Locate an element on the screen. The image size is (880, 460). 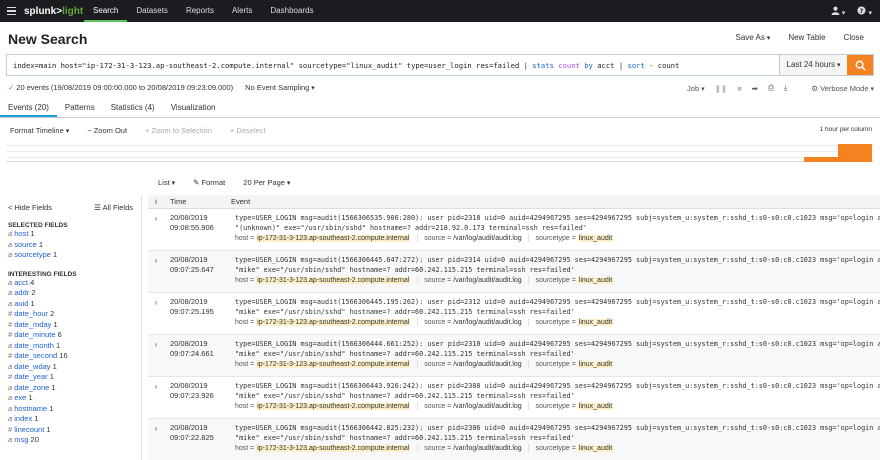
info-column-header: i is located at coordinates (156, 201).